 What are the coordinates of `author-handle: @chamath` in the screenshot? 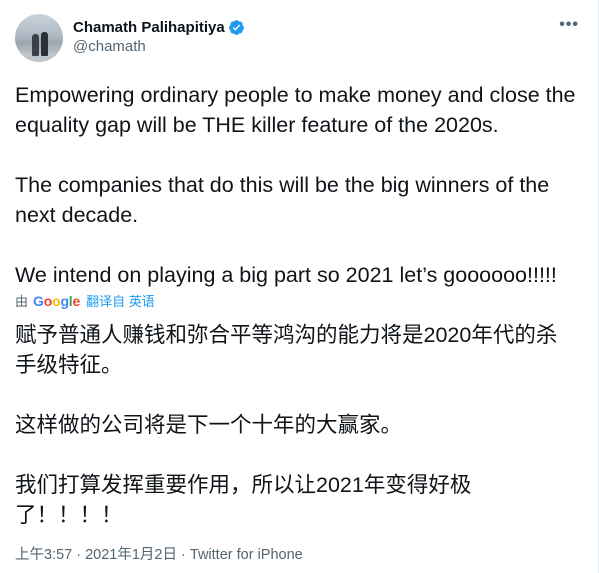 It's located at (159, 46).